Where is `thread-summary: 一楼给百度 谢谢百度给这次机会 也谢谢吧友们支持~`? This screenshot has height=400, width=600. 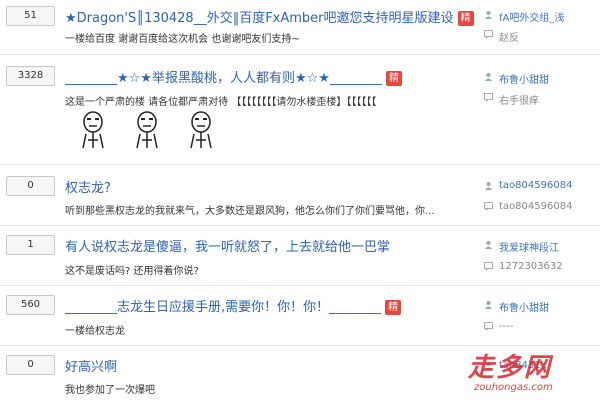
thread-summary: 一楼给百度 谢谢百度给这次机会 也谢谢吧友们支持~ is located at coordinates (182, 39).